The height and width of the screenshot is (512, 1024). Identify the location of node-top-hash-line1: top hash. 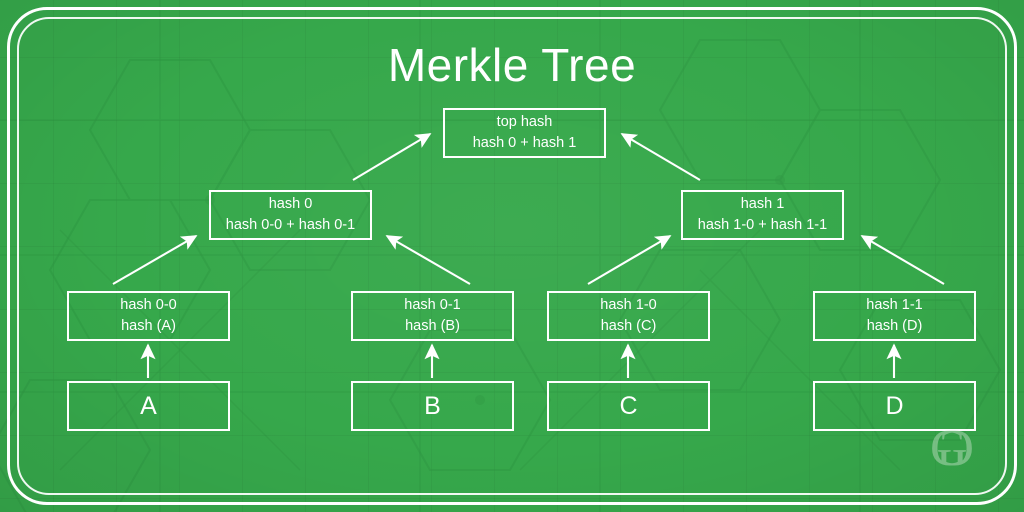
(524, 122).